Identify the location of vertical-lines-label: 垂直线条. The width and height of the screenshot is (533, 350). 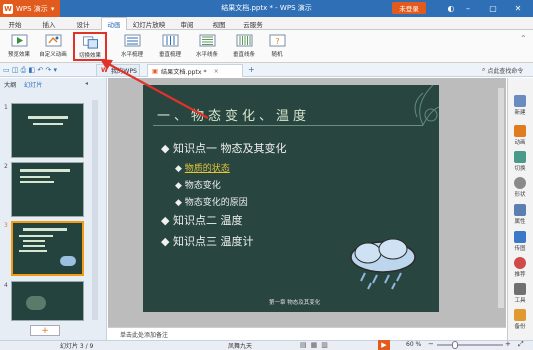
(243, 55).